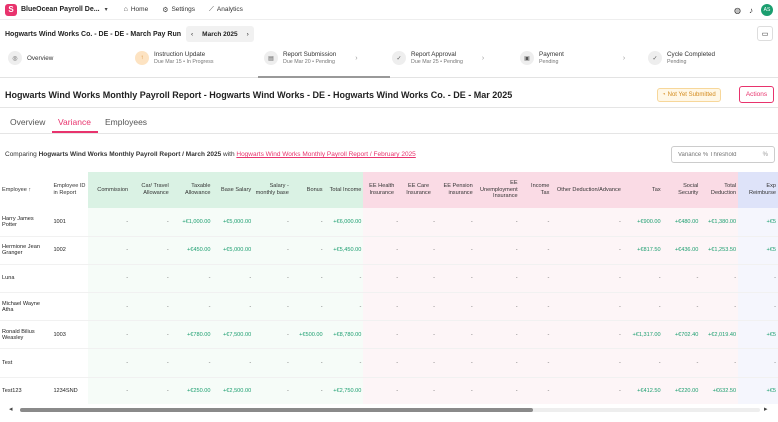 This screenshot has height=422, width=778. I want to click on col-header-employee: Employee ↑, so click(26, 190).